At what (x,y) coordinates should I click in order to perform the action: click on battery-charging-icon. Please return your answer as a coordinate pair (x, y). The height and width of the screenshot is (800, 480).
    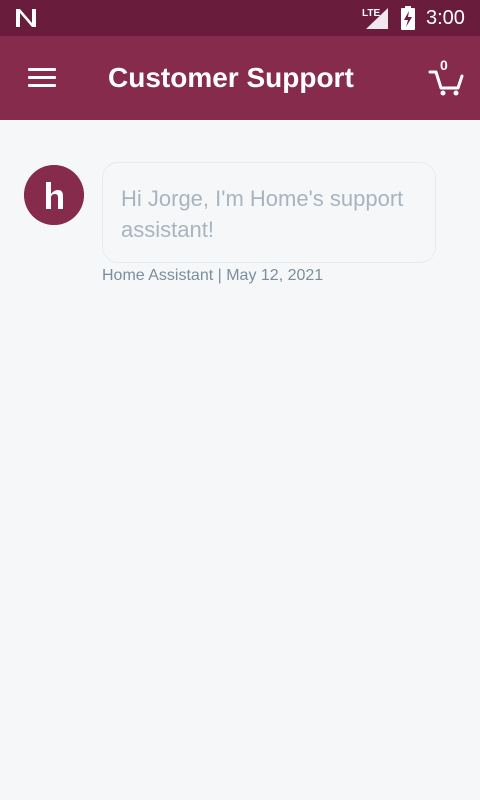
    Looking at the image, I should click on (408, 18).